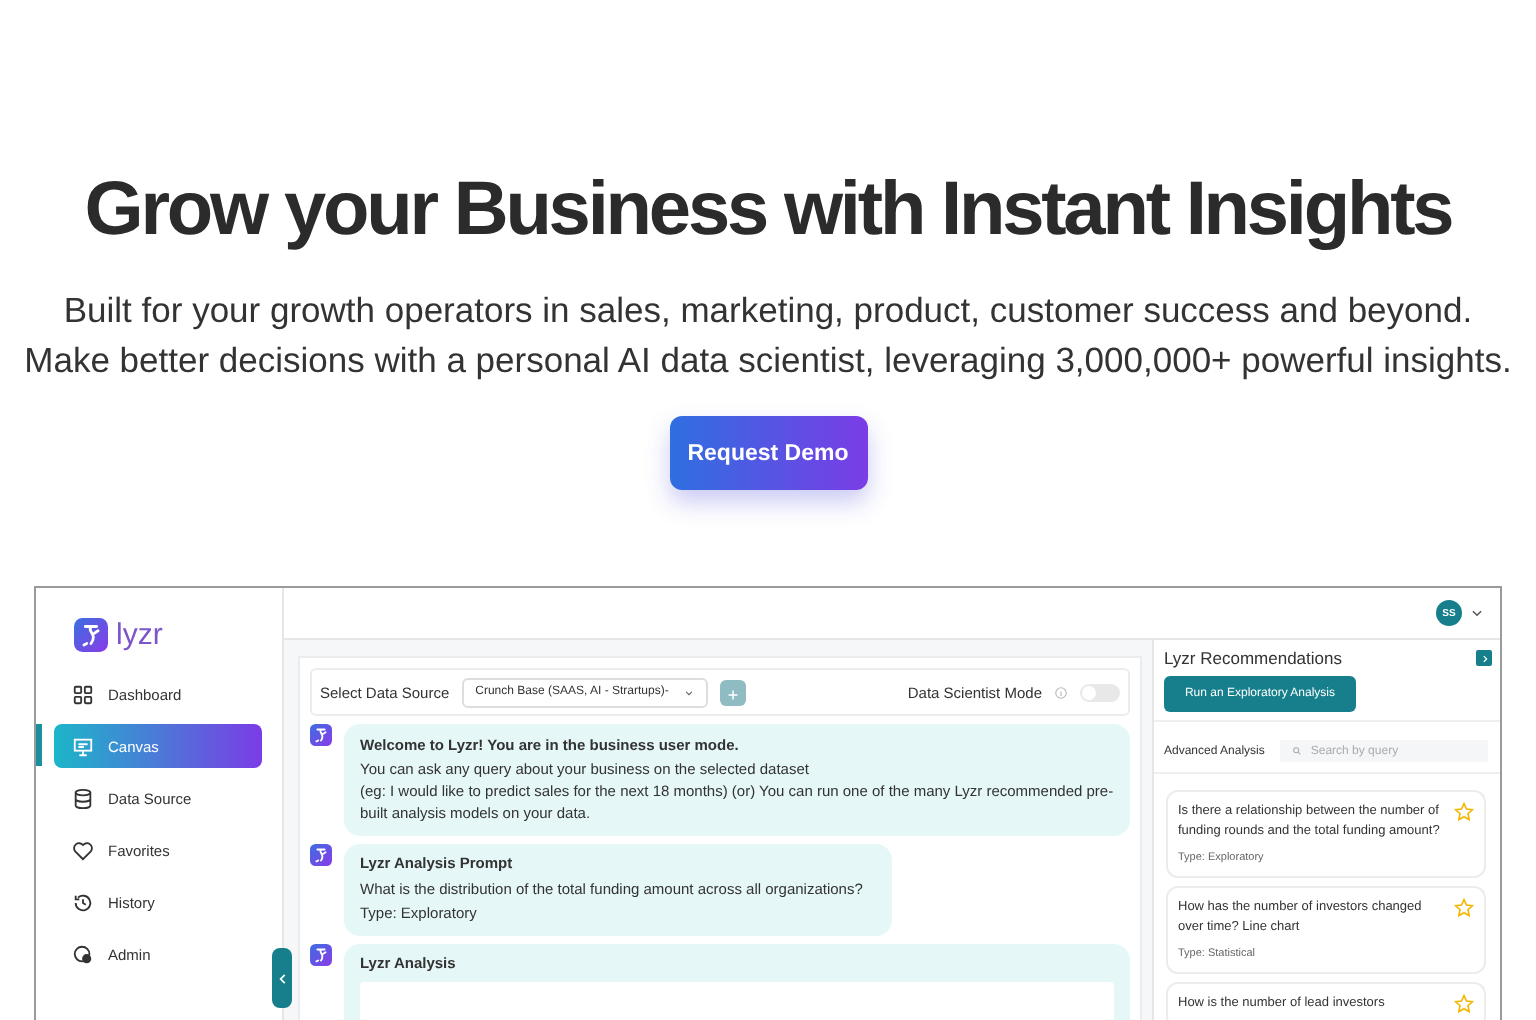  I want to click on hero-subtitle: Make better decisions with a personal AI data scientist, leveraging 3,000,000+ powerful insights., so click(768, 360).